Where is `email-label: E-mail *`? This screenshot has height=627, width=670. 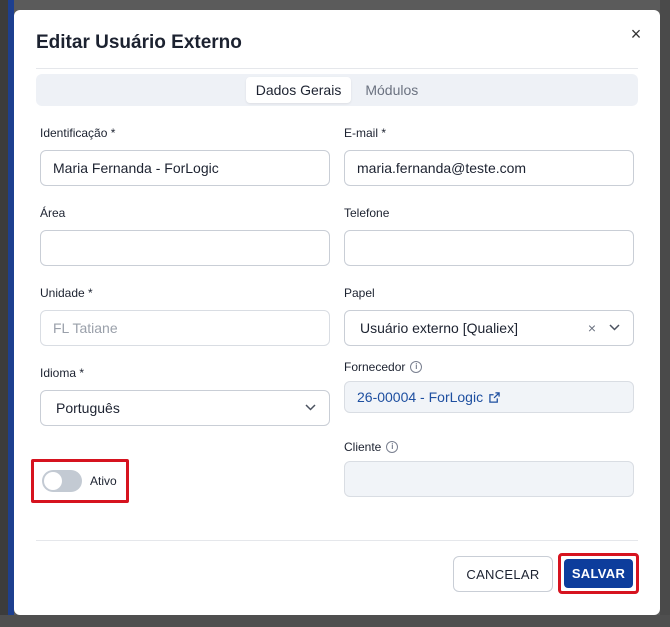 email-label: E-mail * is located at coordinates (365, 133).